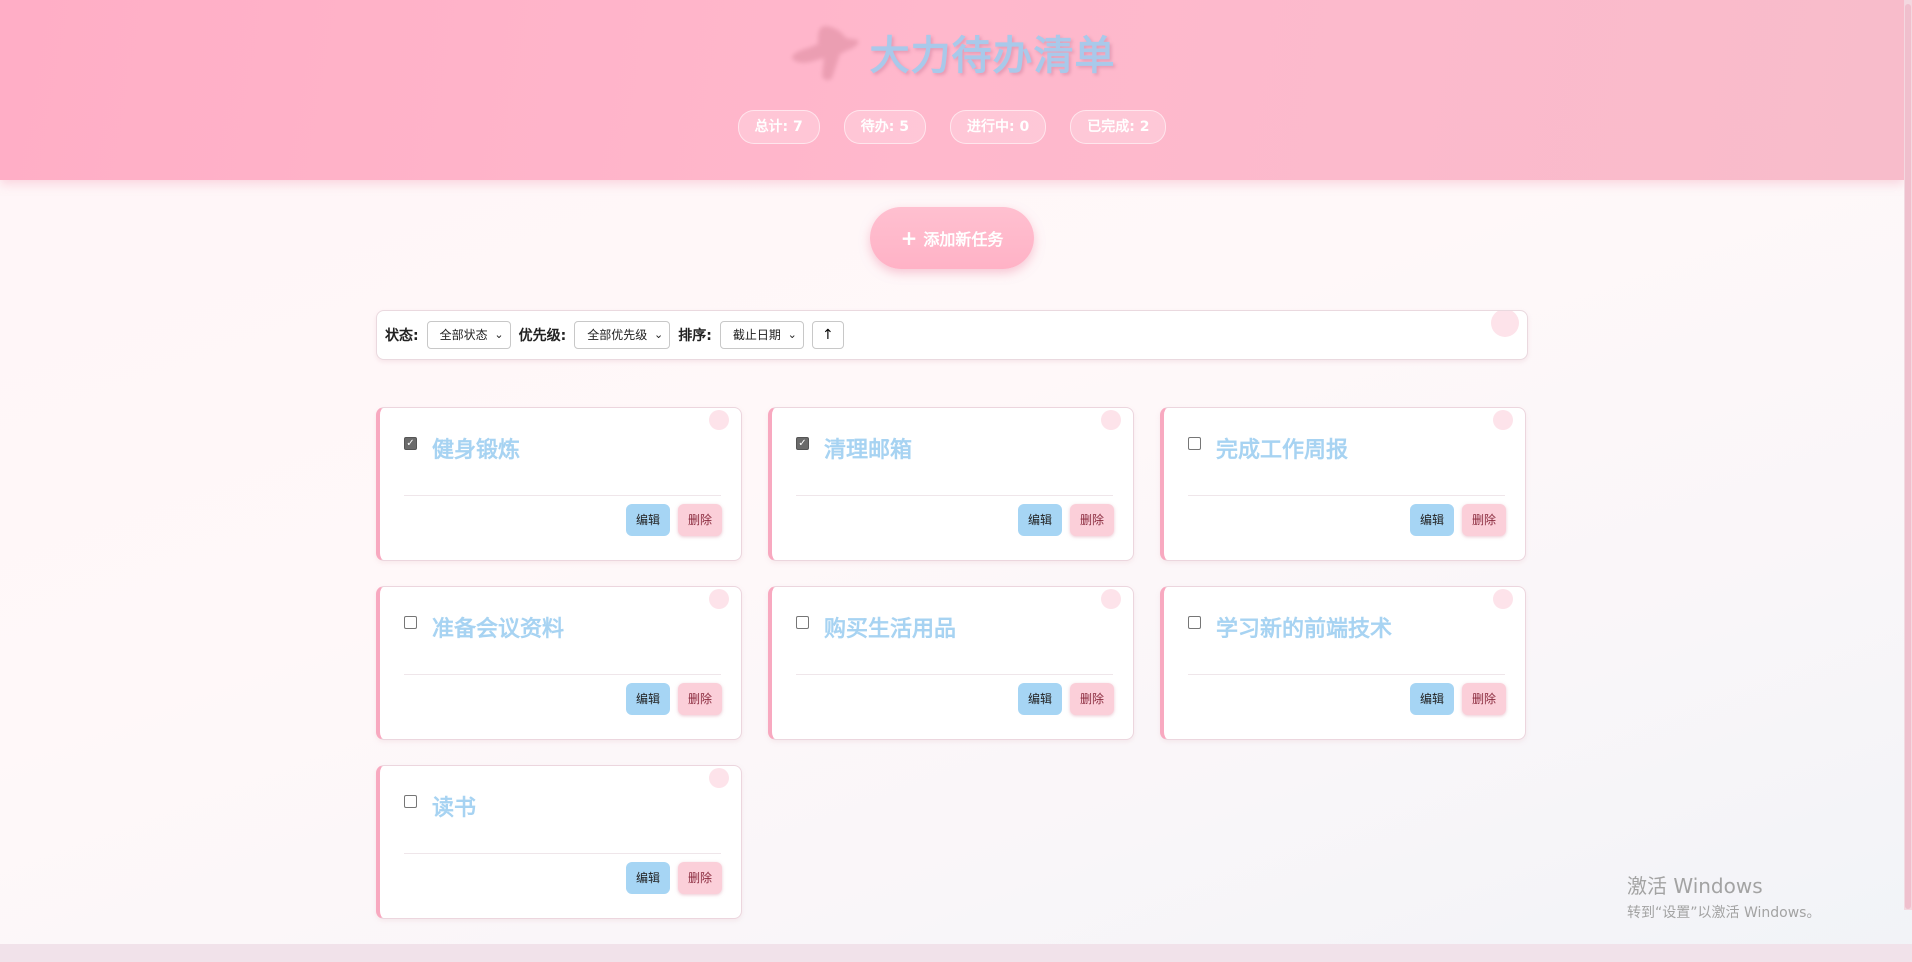 Image resolution: width=1912 pixels, height=962 pixels. Describe the element at coordinates (463, 335) in the screenshot. I see `status-filter-value: 全部状态` at that location.